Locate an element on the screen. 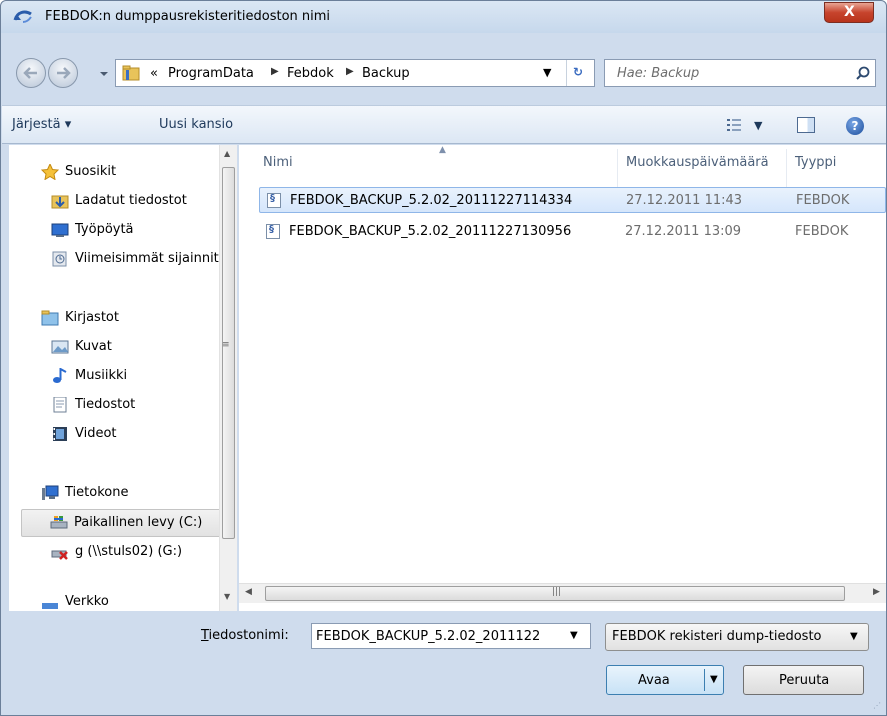 The image size is (887, 716). nav-libraries: Kirjastot is located at coordinates (134, 319).